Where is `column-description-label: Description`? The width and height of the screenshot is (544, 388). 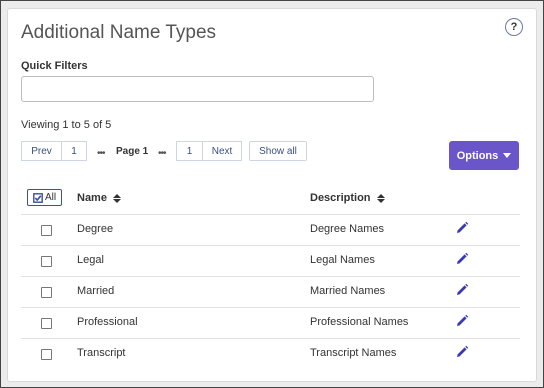 column-description-label: Description is located at coordinates (340, 198).